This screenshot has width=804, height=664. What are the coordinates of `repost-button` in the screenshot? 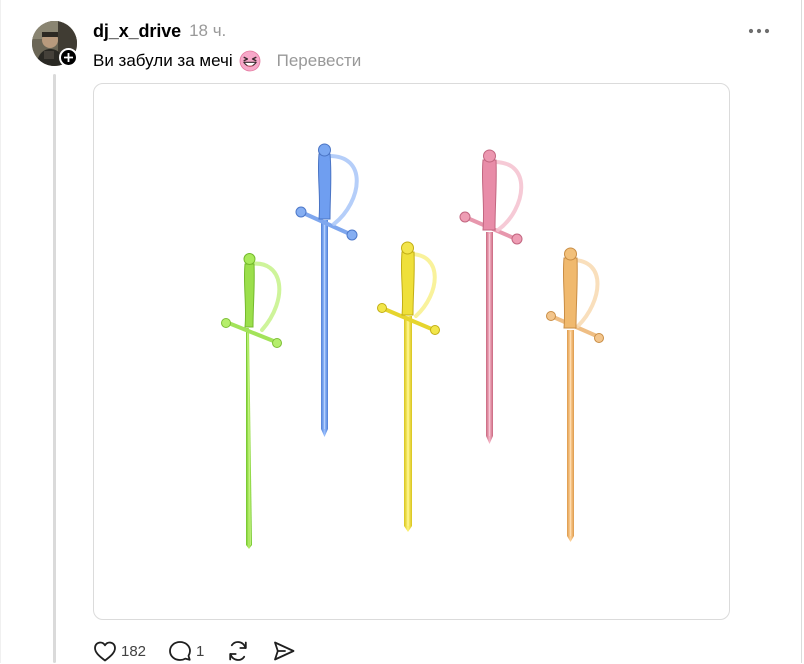 It's located at (238, 651).